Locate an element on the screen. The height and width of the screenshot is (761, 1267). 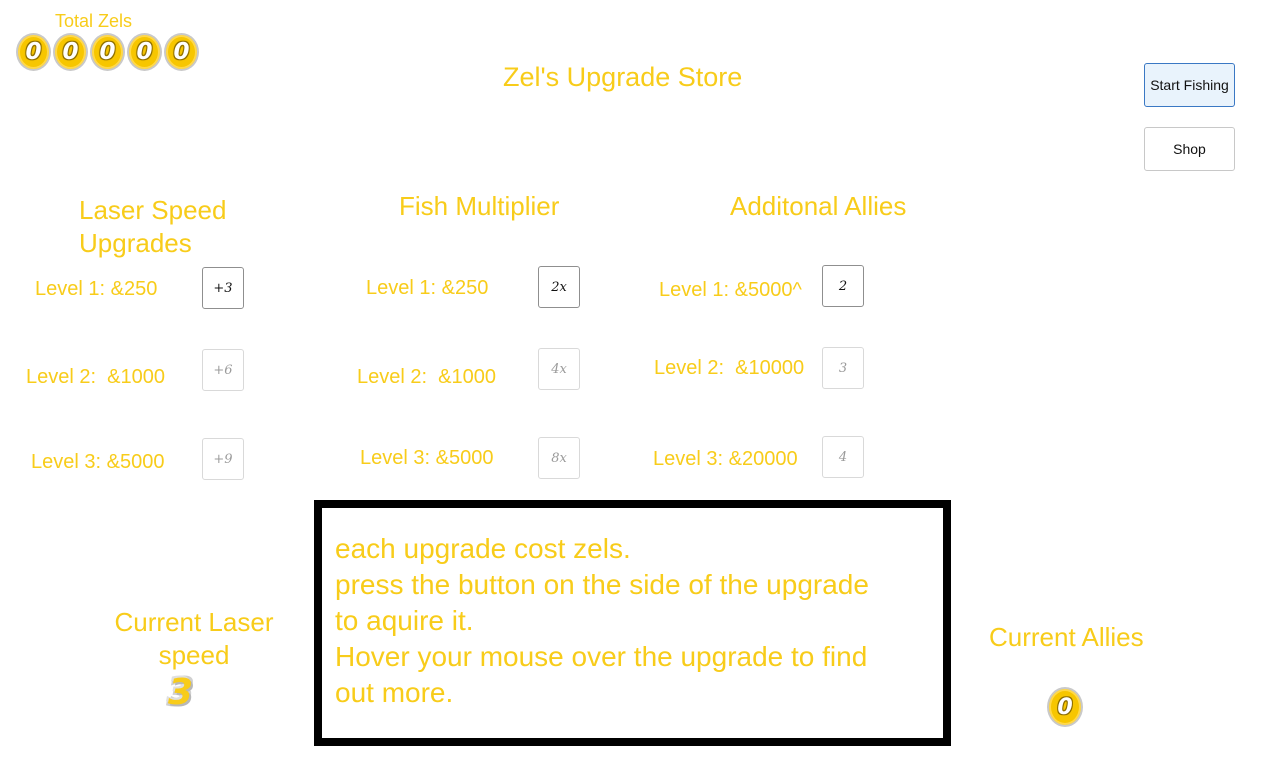
page-title: Zel's Upgrade Store is located at coordinates (623, 77).